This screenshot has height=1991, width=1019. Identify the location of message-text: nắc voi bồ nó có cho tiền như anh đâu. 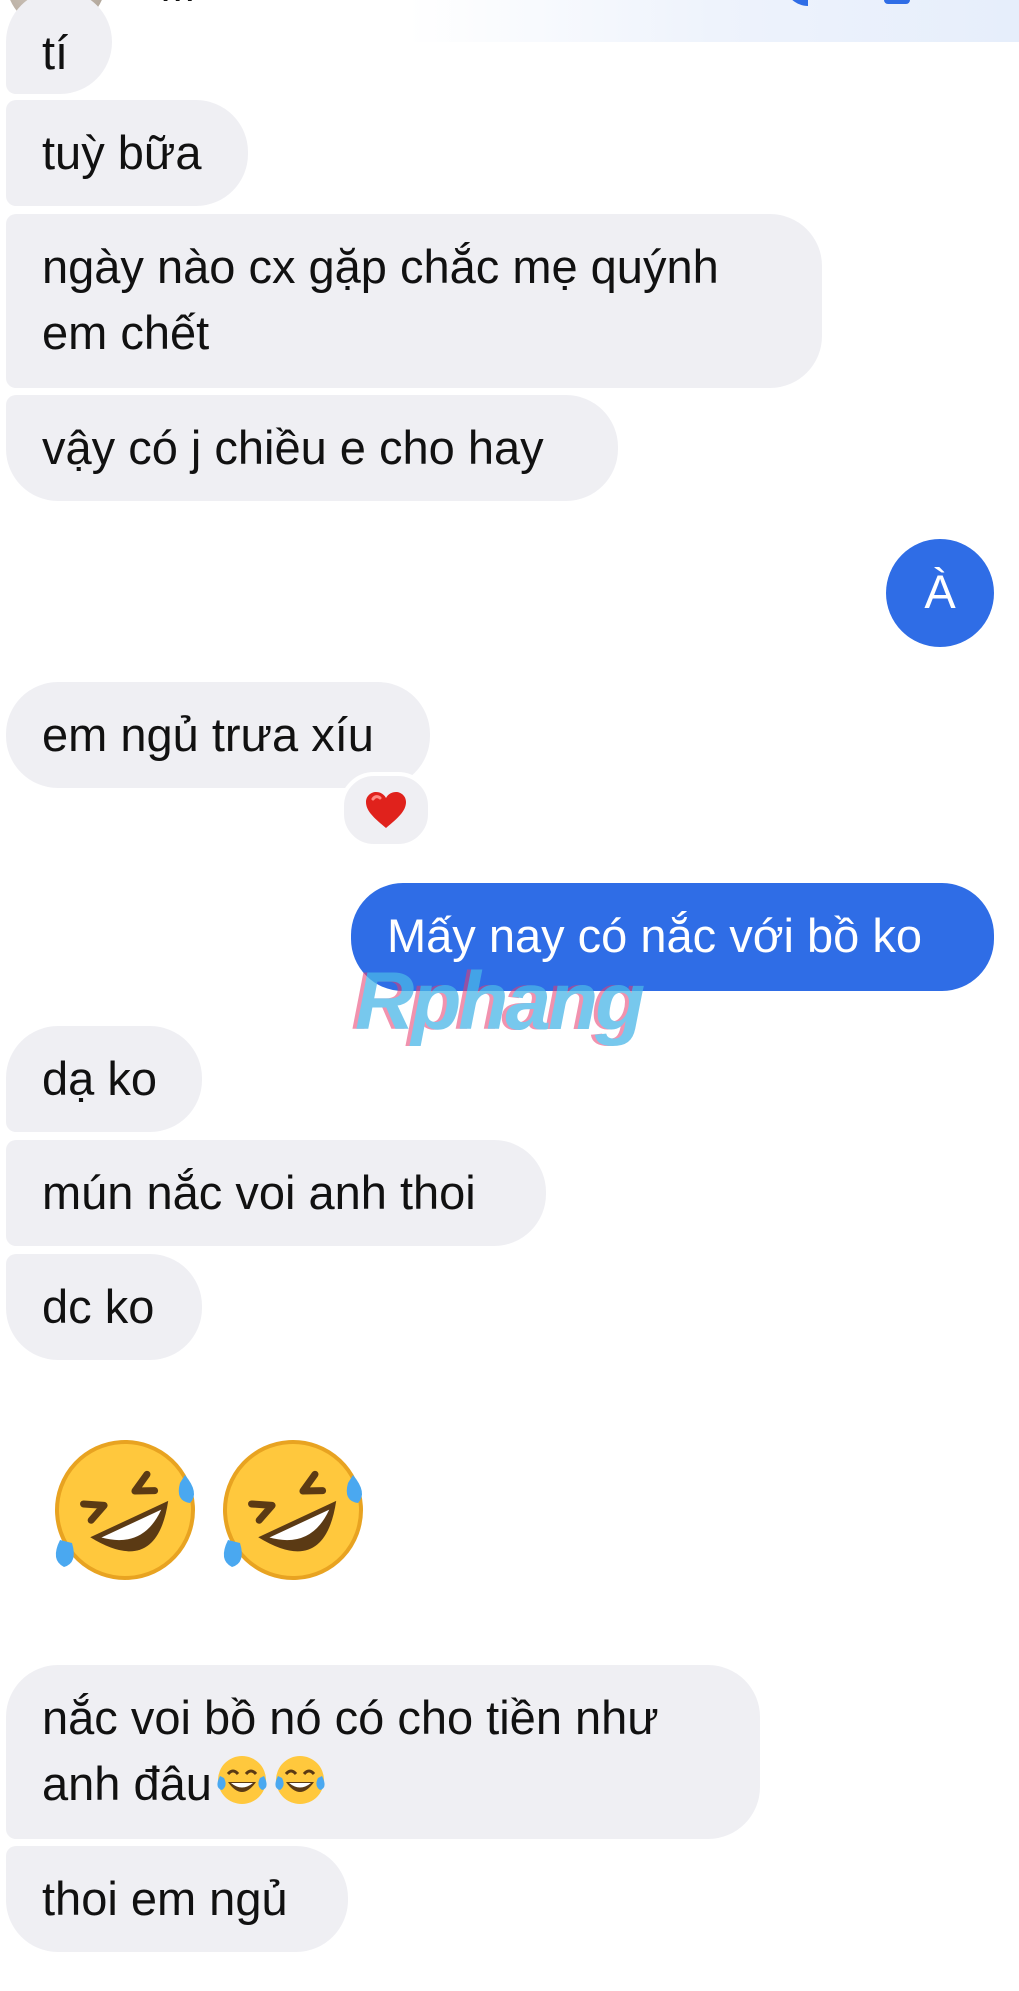
(350, 1750).